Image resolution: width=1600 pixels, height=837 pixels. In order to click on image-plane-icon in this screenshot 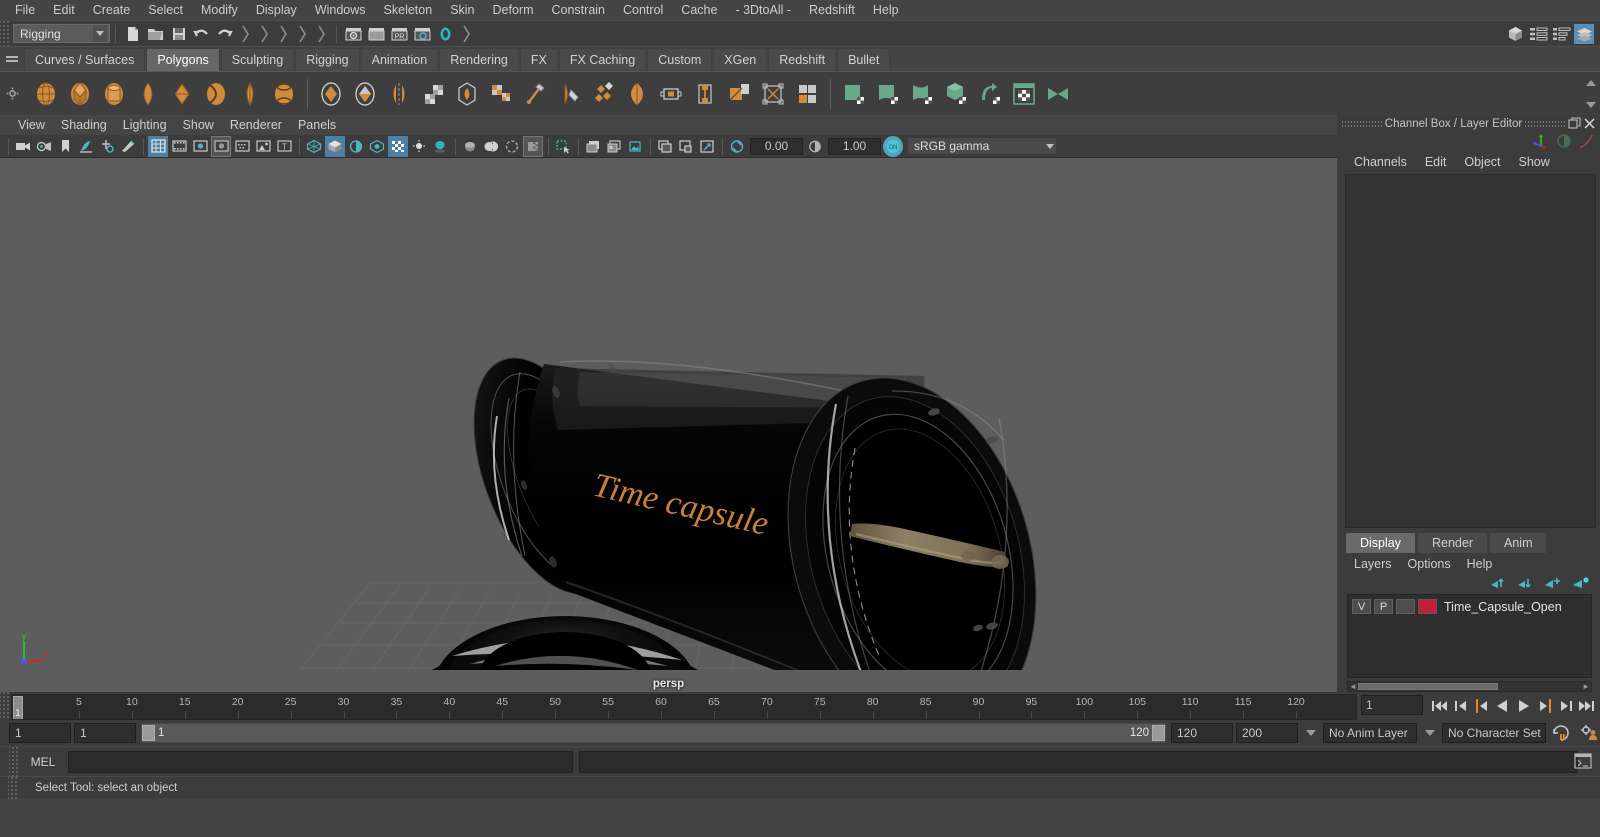, I will do `click(86, 146)`.